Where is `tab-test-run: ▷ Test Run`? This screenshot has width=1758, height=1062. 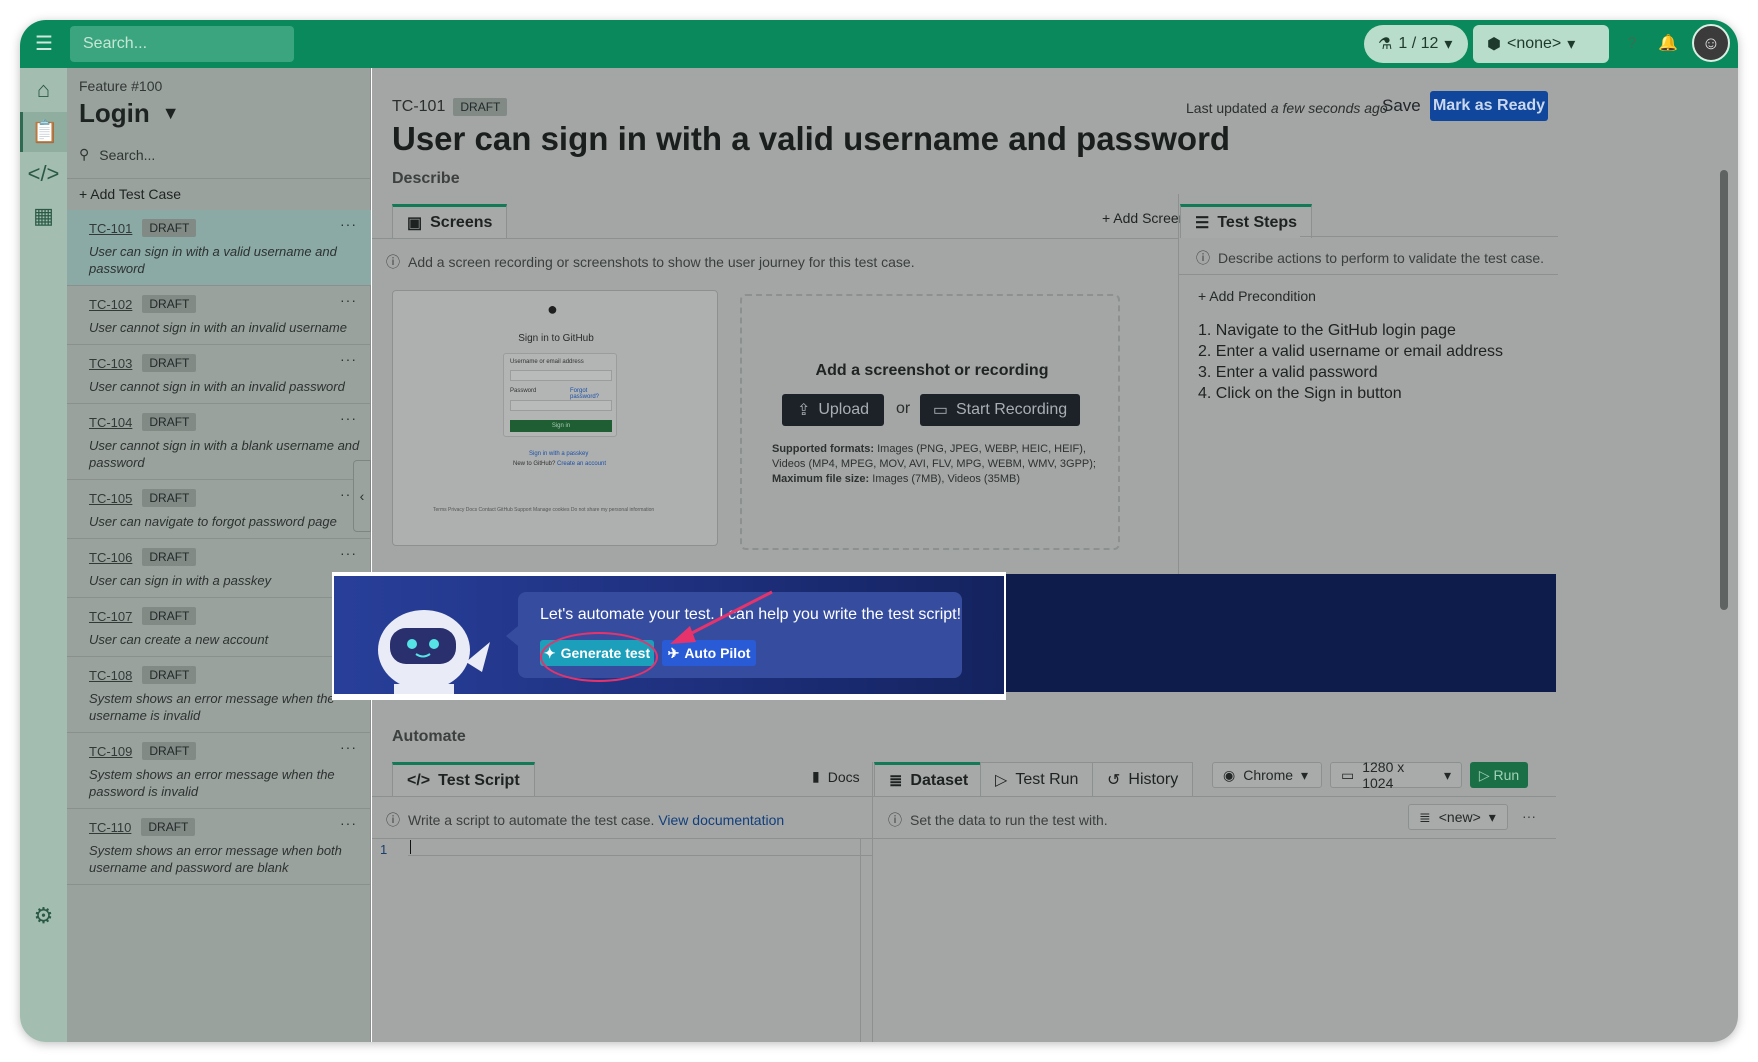 tab-test-run: ▷ Test Run is located at coordinates (1037, 779).